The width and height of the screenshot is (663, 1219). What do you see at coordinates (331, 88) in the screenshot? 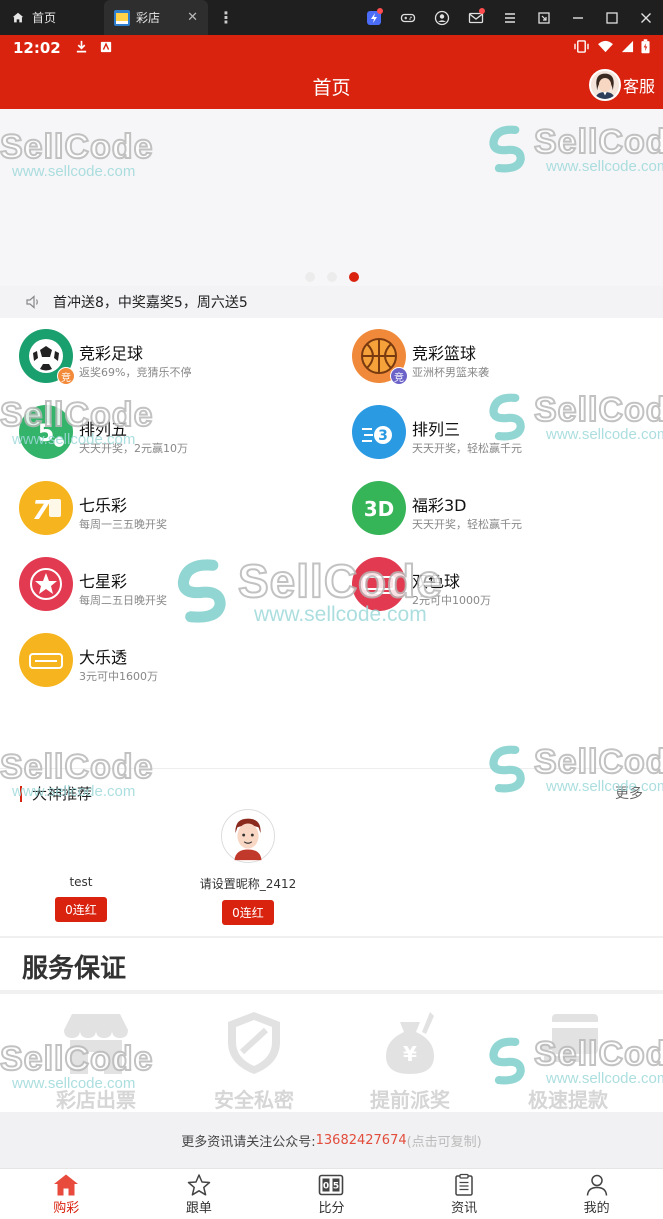
I see `page-title: 首页` at bounding box center [331, 88].